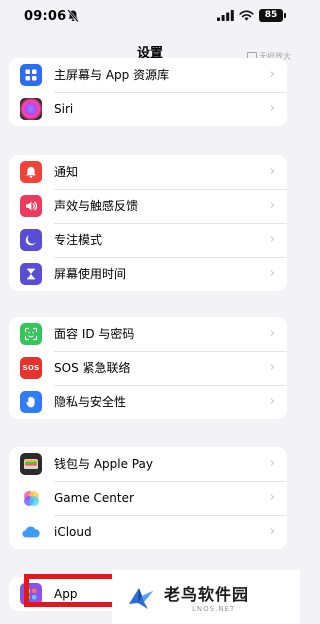  Describe the element at coordinates (31, 464) in the screenshot. I see `wallet-icon` at that location.